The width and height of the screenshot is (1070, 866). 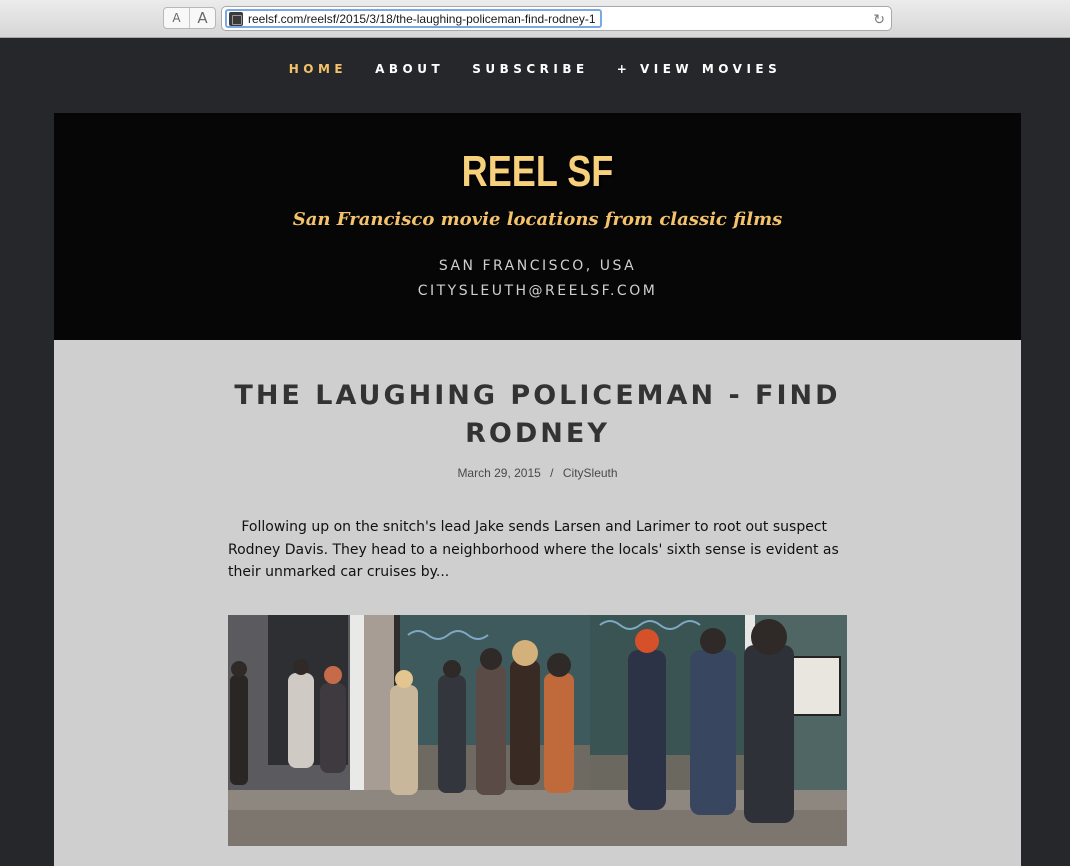 What do you see at coordinates (537, 433) in the screenshot?
I see `post-title-line-2: RODNEY` at bounding box center [537, 433].